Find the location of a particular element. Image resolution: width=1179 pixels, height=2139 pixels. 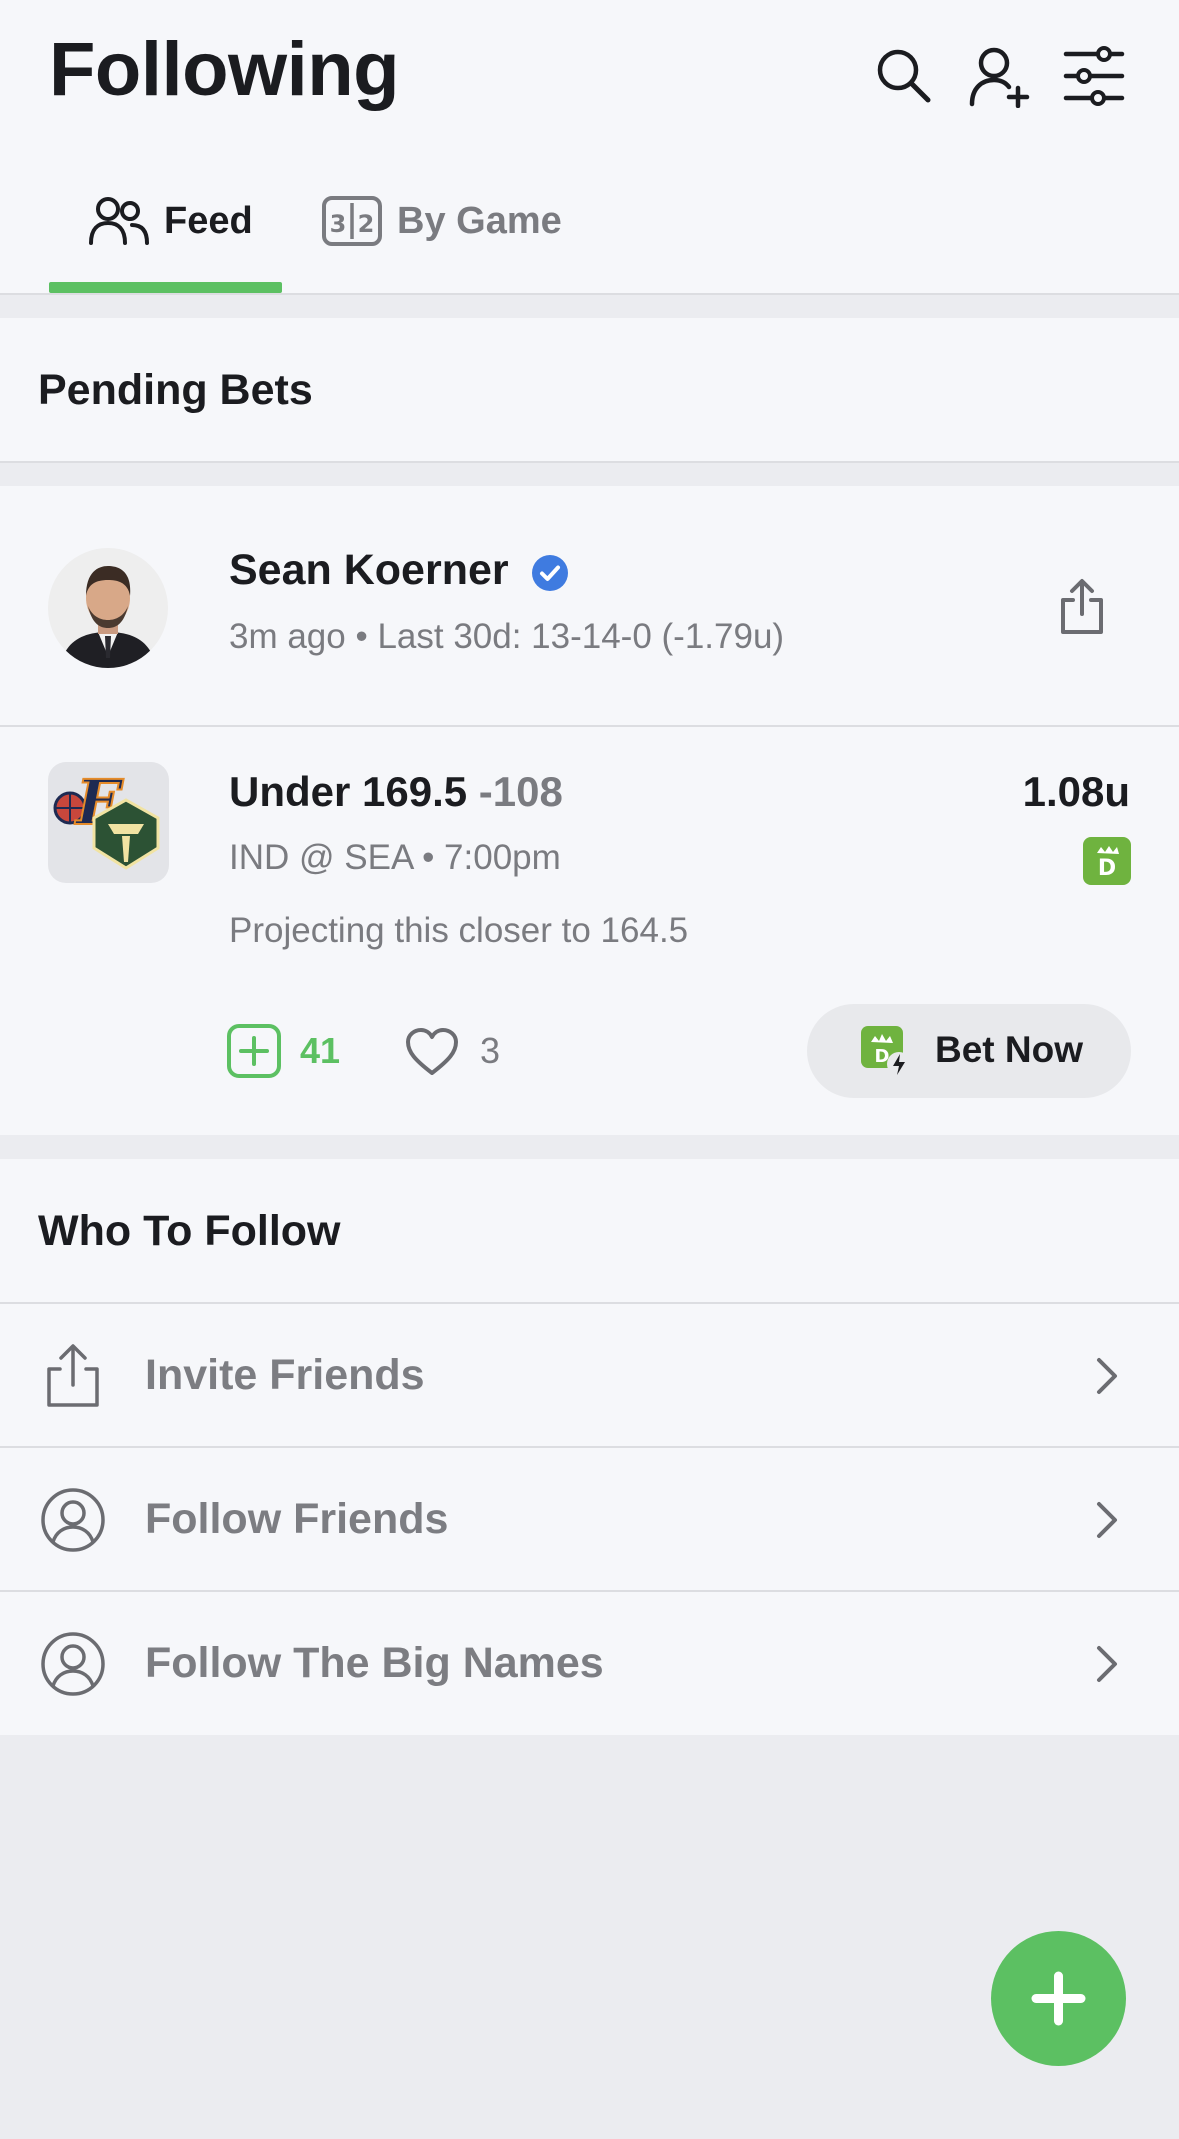

tab-by-game: 3 2 By Game is located at coordinates (441, 221).